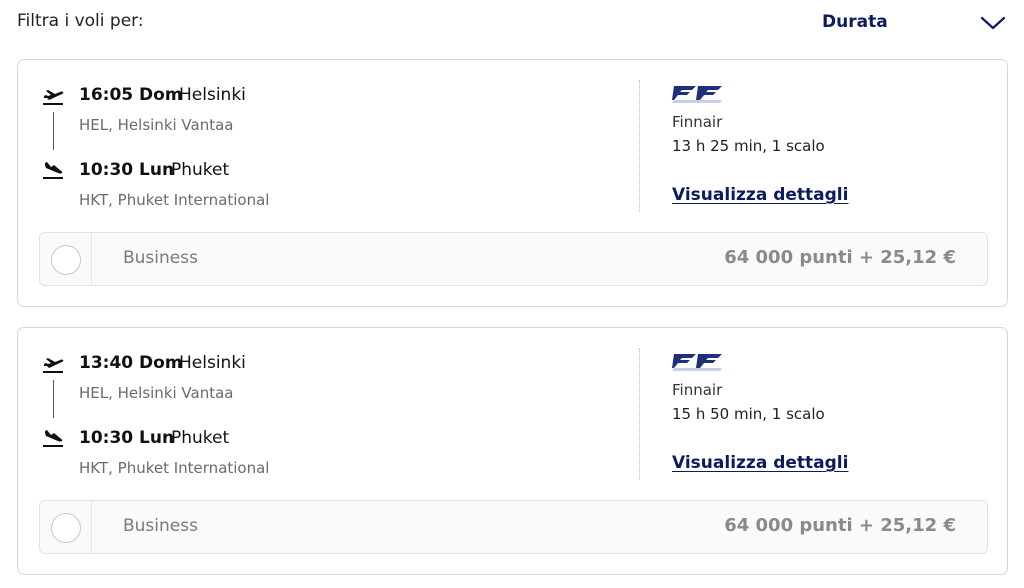 The image size is (1024, 588). What do you see at coordinates (748, 146) in the screenshot?
I see `flight-duration: 13 h 25 min, 1 scalo` at bounding box center [748, 146].